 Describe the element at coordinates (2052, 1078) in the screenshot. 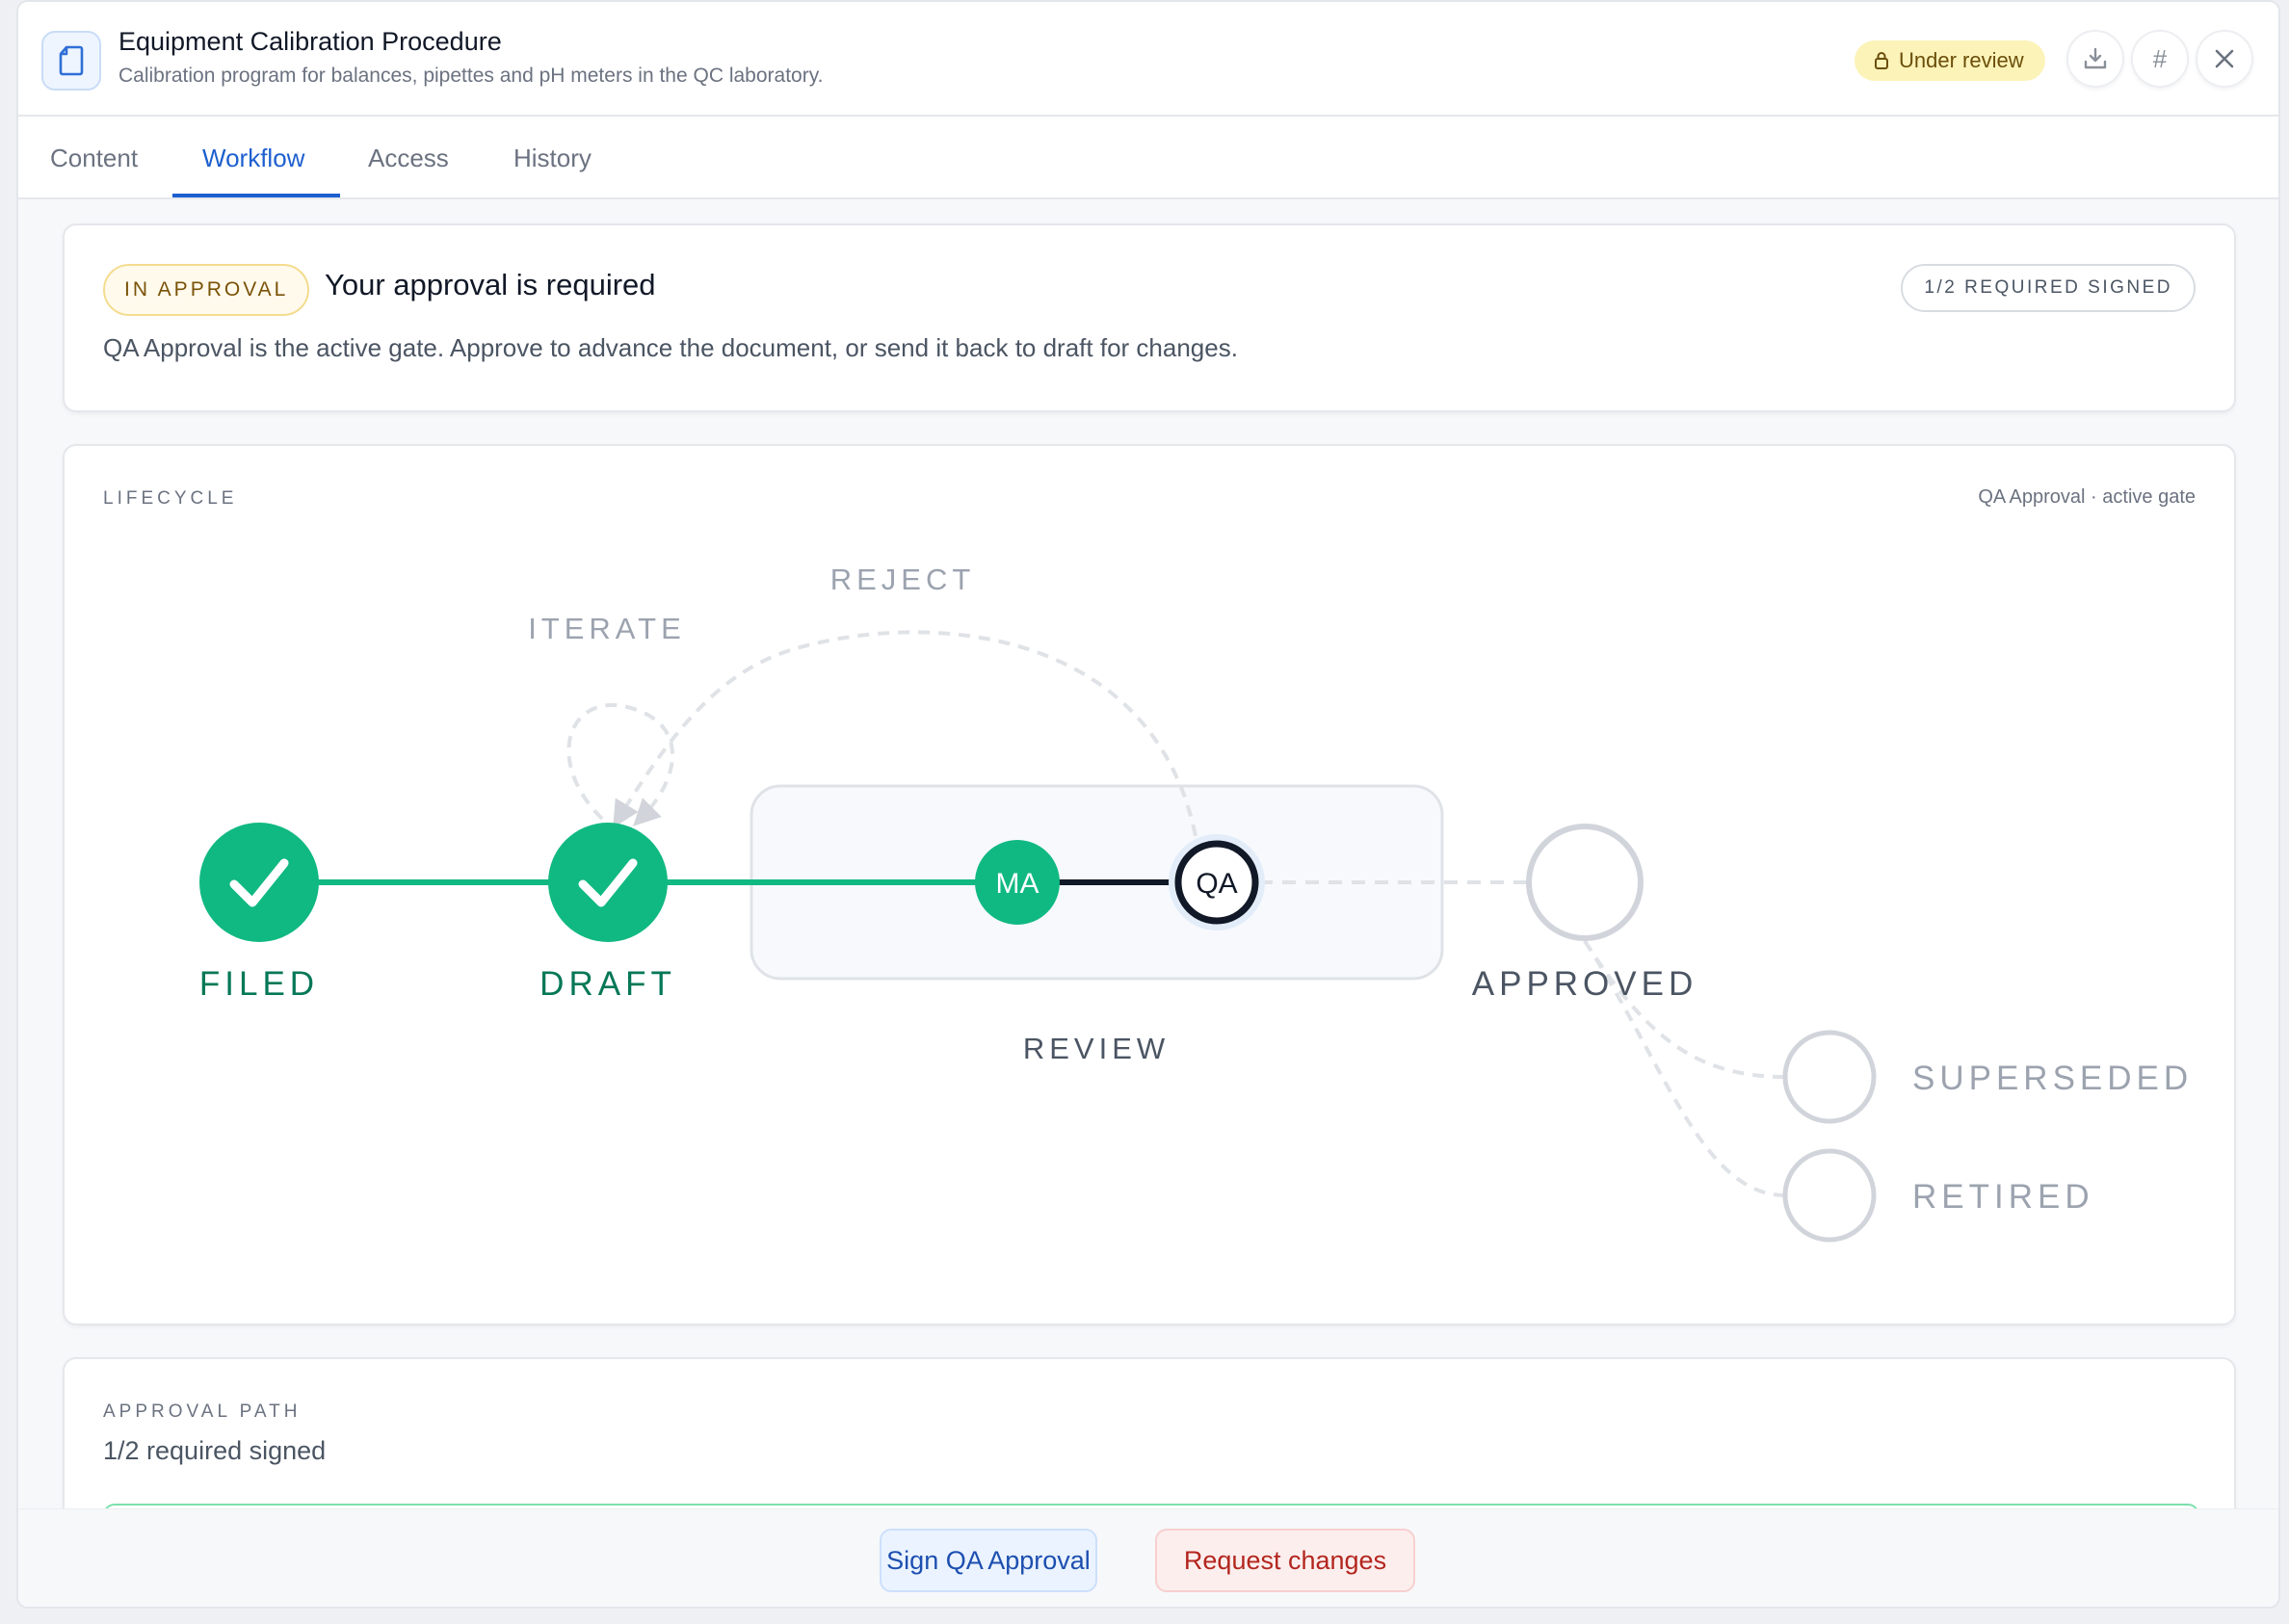

I see `superseded-label: SUPERSEDED` at that location.